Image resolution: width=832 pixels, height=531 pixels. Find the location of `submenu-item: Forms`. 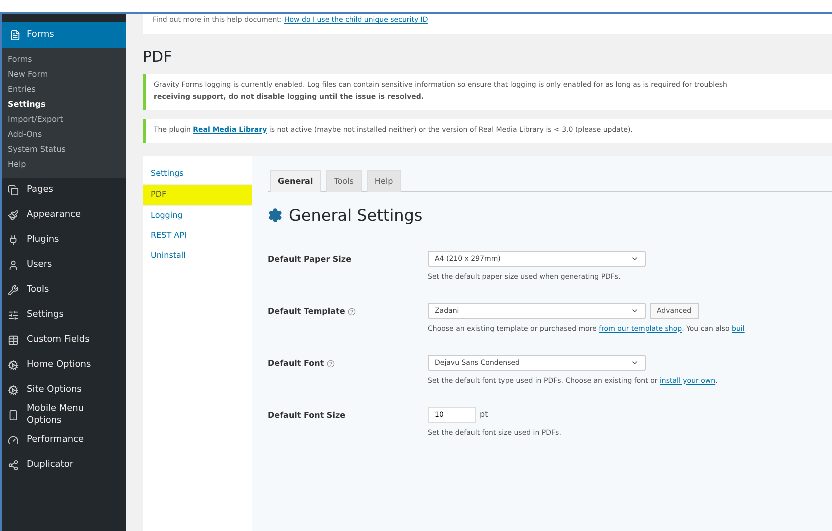

submenu-item: Forms is located at coordinates (64, 59).